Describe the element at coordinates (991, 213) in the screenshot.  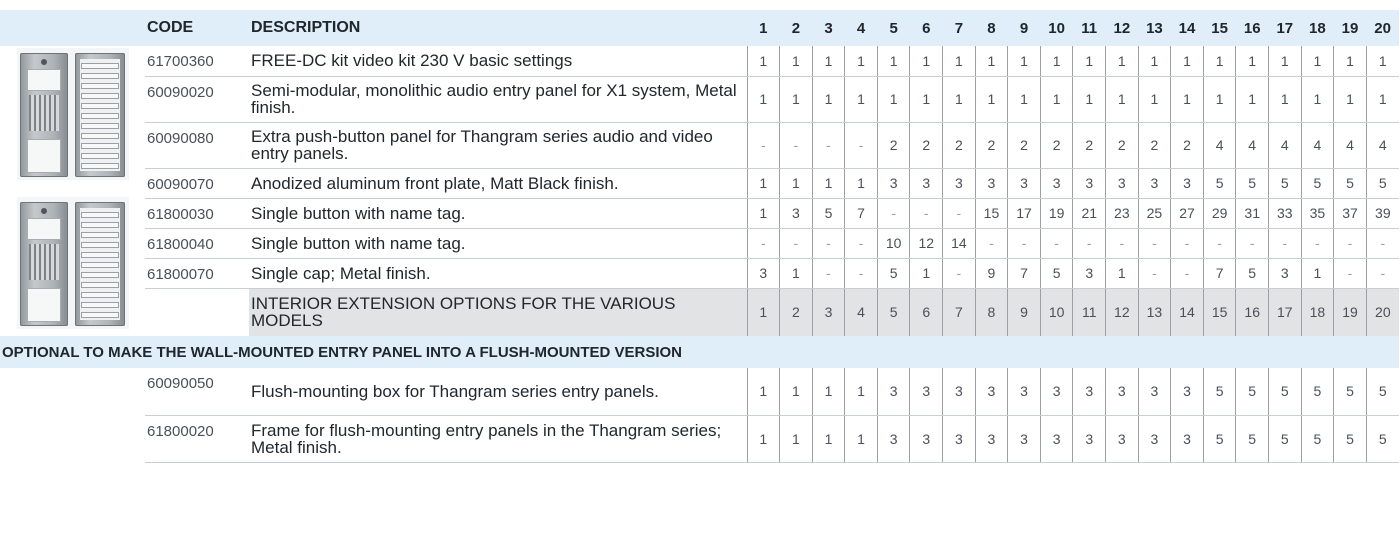
I see `quantity-cell-8: 15` at that location.